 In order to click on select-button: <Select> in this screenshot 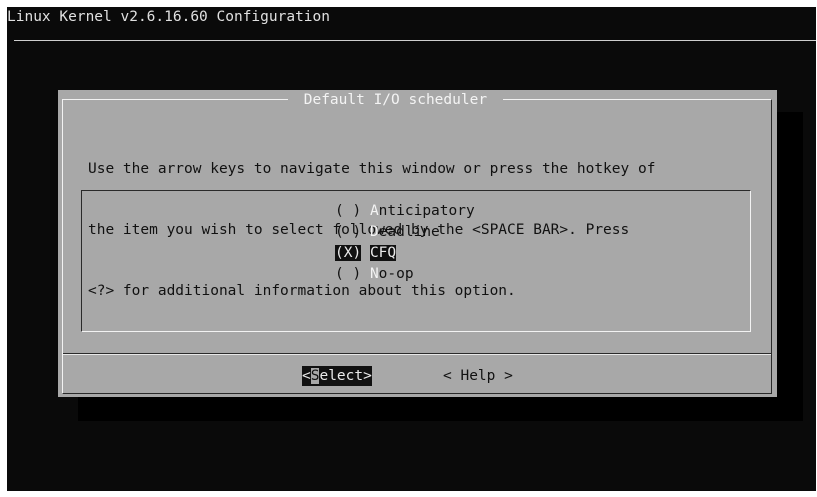, I will do `click(337, 376)`.